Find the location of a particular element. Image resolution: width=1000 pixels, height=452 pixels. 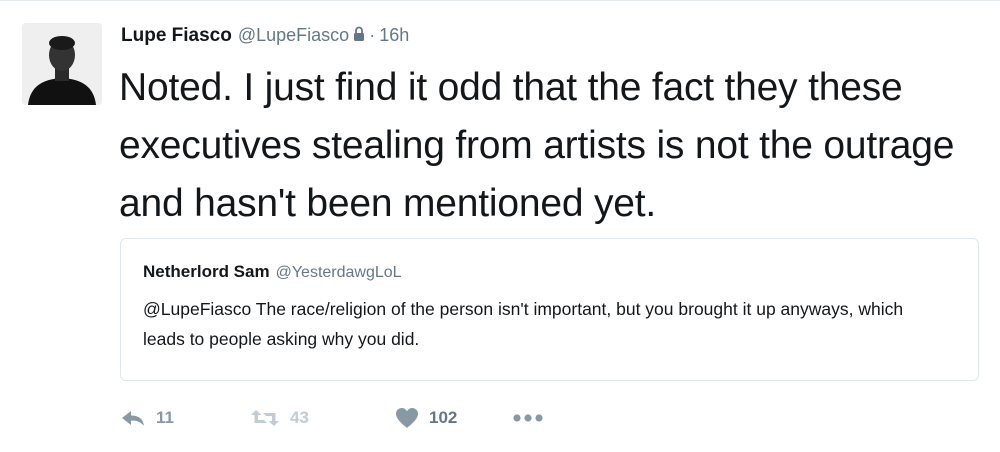

tweet-header: Lupe Fiasco @LupeFiasco · 16h is located at coordinates (265, 36).